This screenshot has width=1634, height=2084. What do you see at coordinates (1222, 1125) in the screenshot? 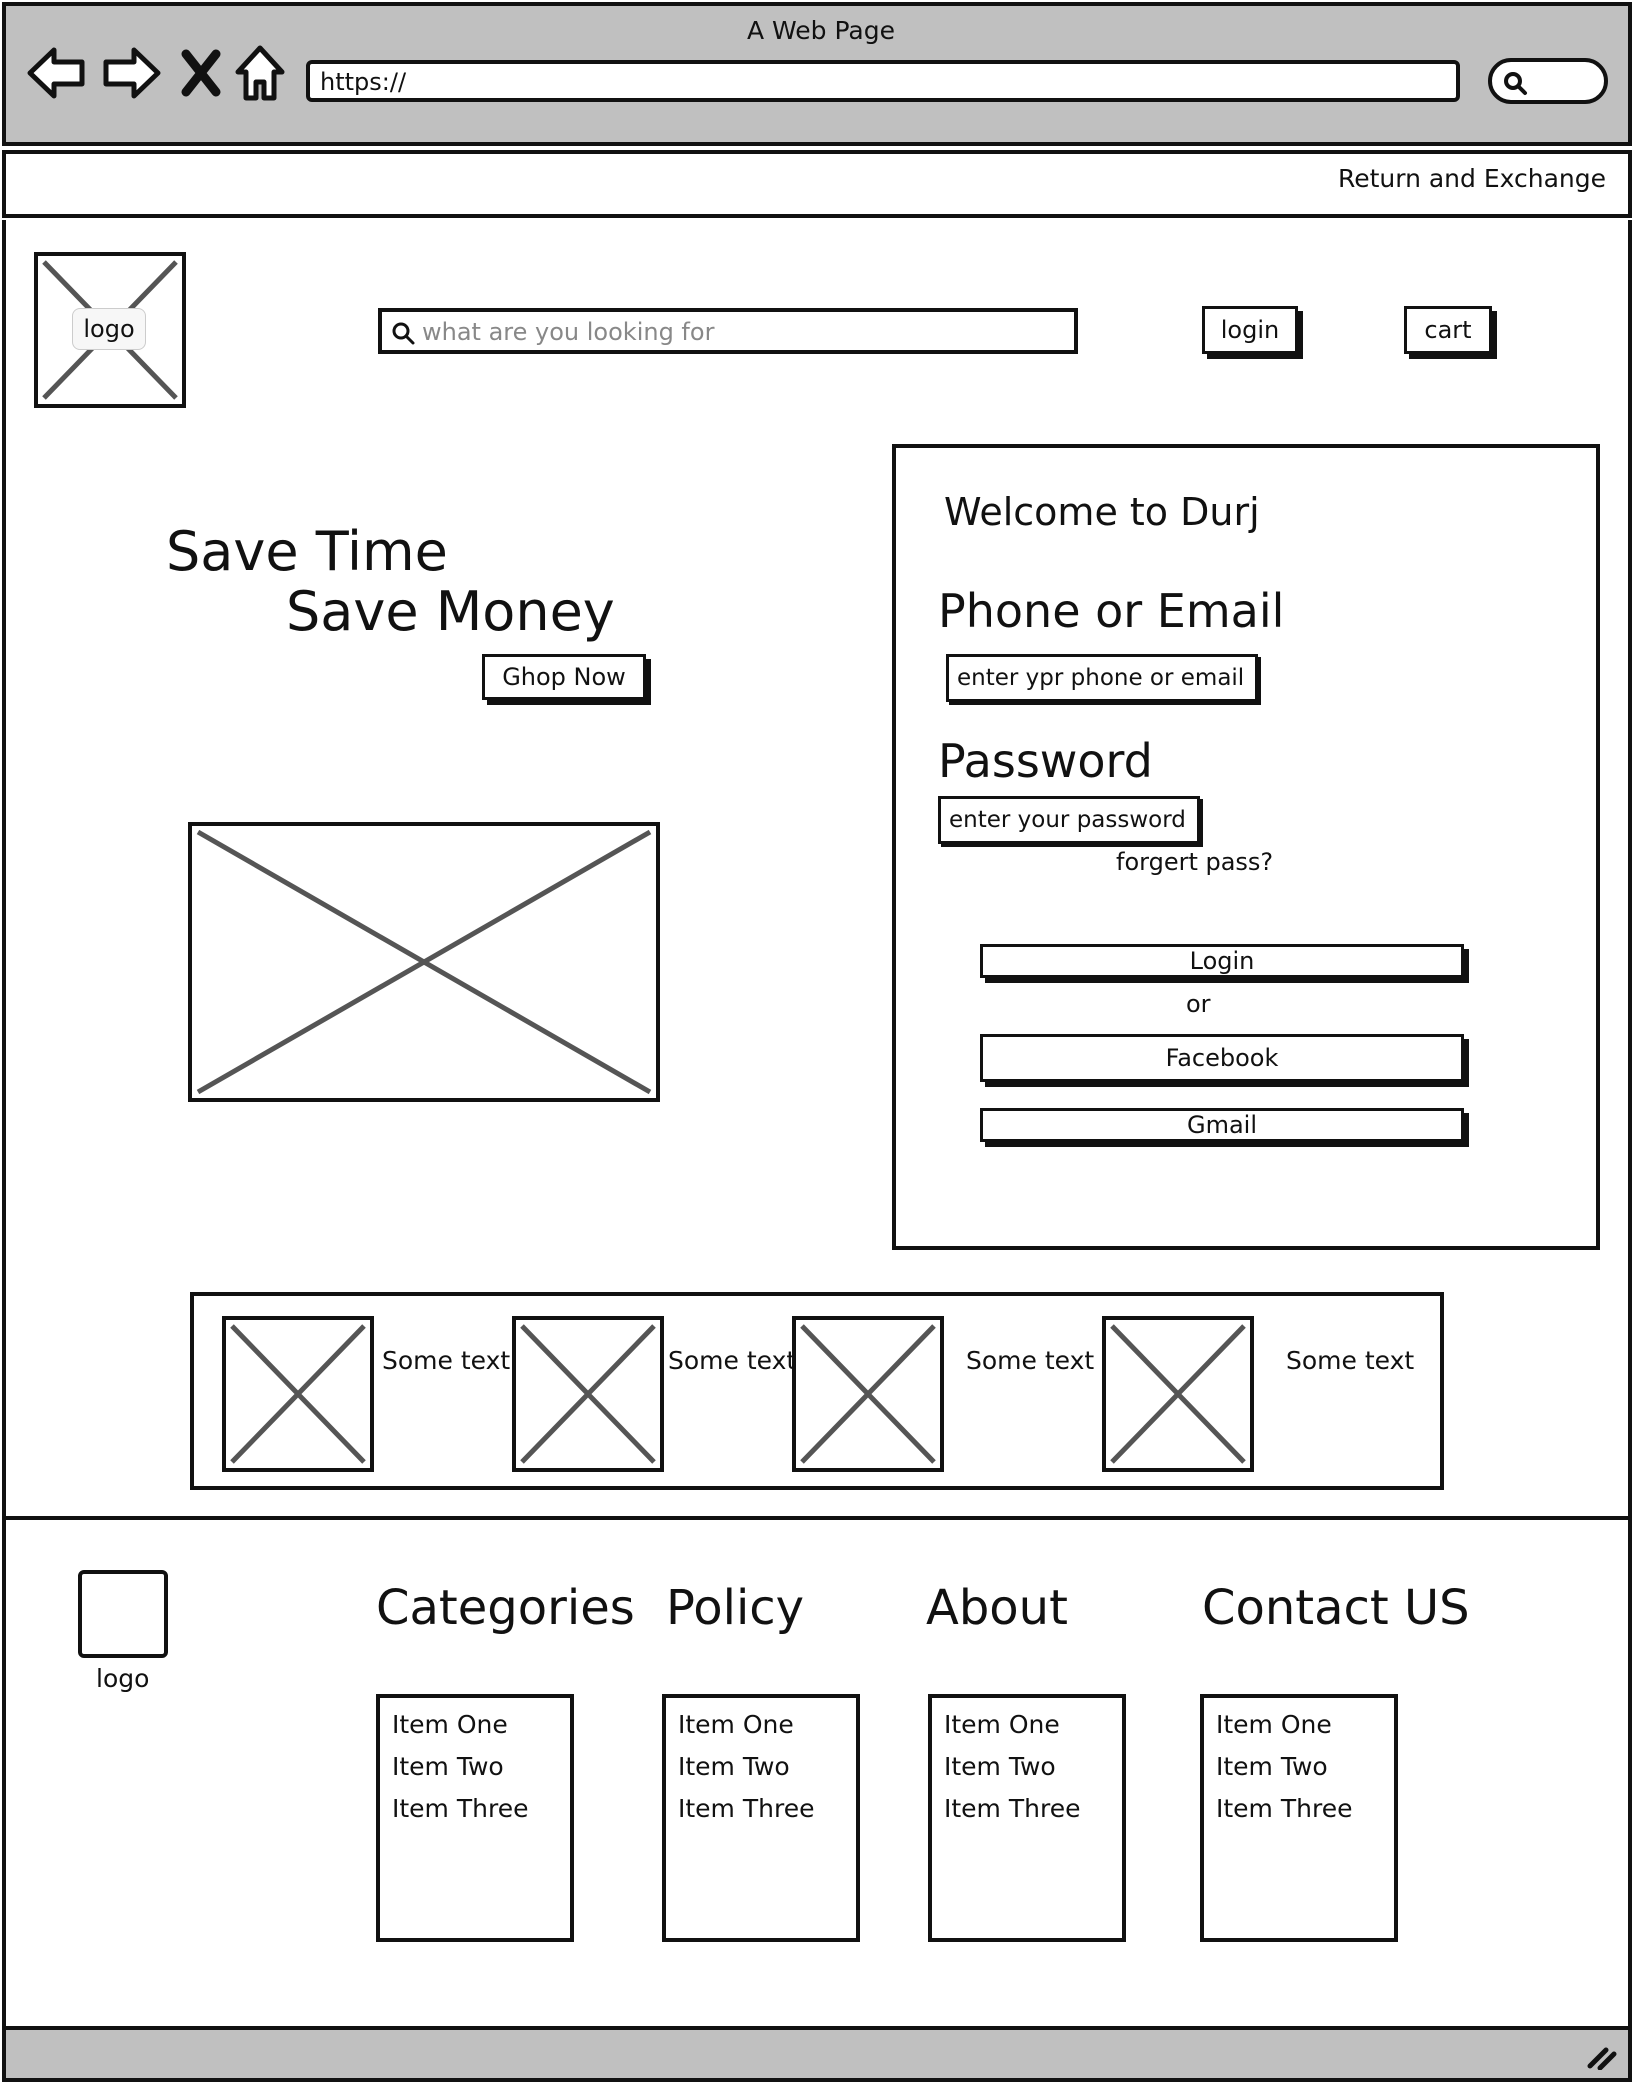
I see `gmail-login-button: Gmail` at bounding box center [1222, 1125].